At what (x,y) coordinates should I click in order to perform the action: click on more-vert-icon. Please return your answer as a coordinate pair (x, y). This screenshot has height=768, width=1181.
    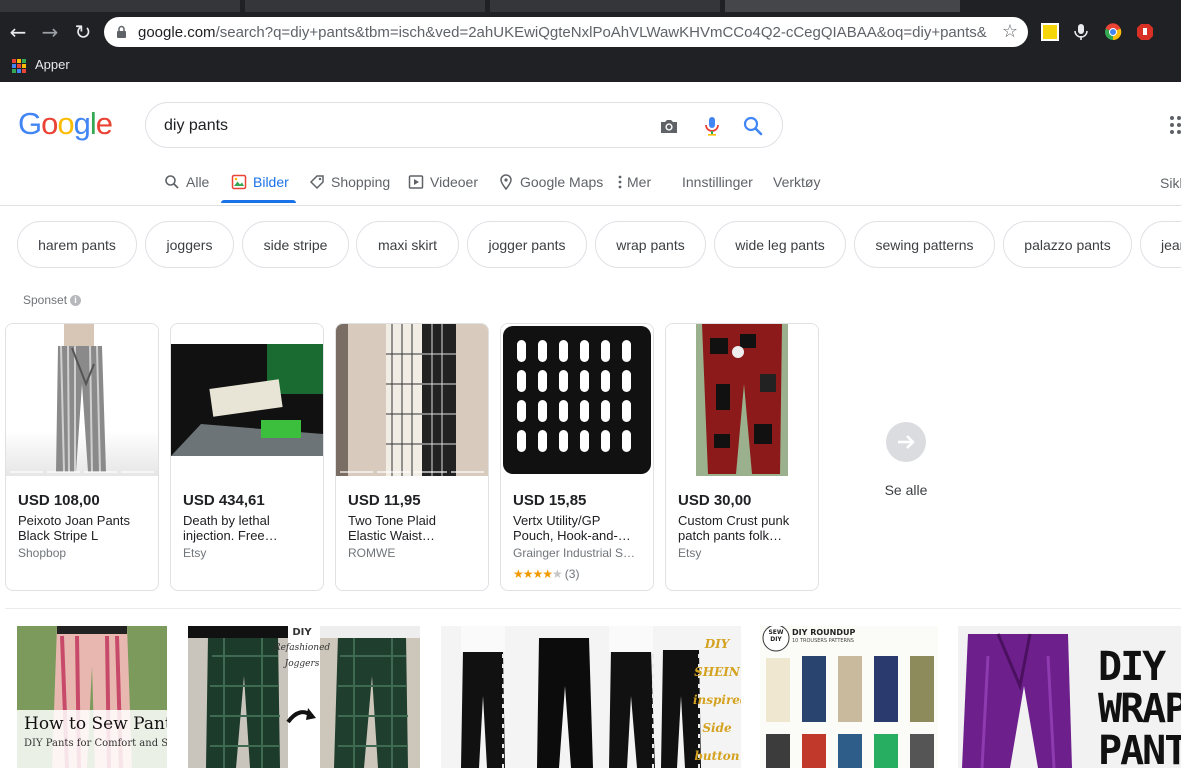
    Looking at the image, I should click on (620, 182).